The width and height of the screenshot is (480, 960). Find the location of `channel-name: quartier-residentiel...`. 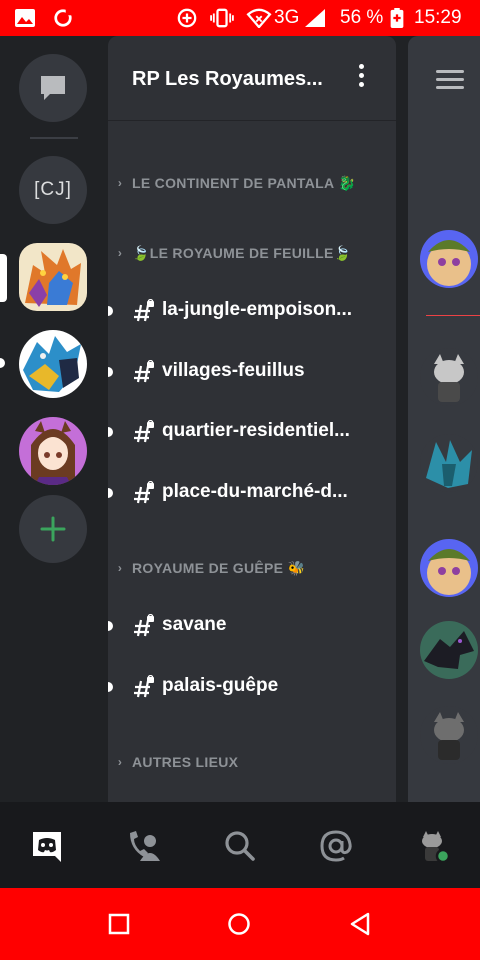

channel-name: quartier-residentiel... is located at coordinates (256, 430).